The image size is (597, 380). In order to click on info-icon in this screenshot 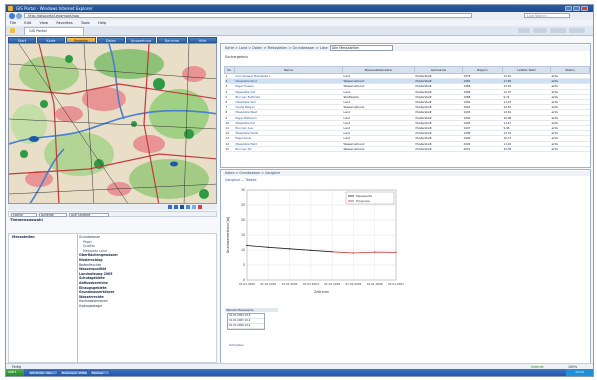, I will do `click(200, 207)`.